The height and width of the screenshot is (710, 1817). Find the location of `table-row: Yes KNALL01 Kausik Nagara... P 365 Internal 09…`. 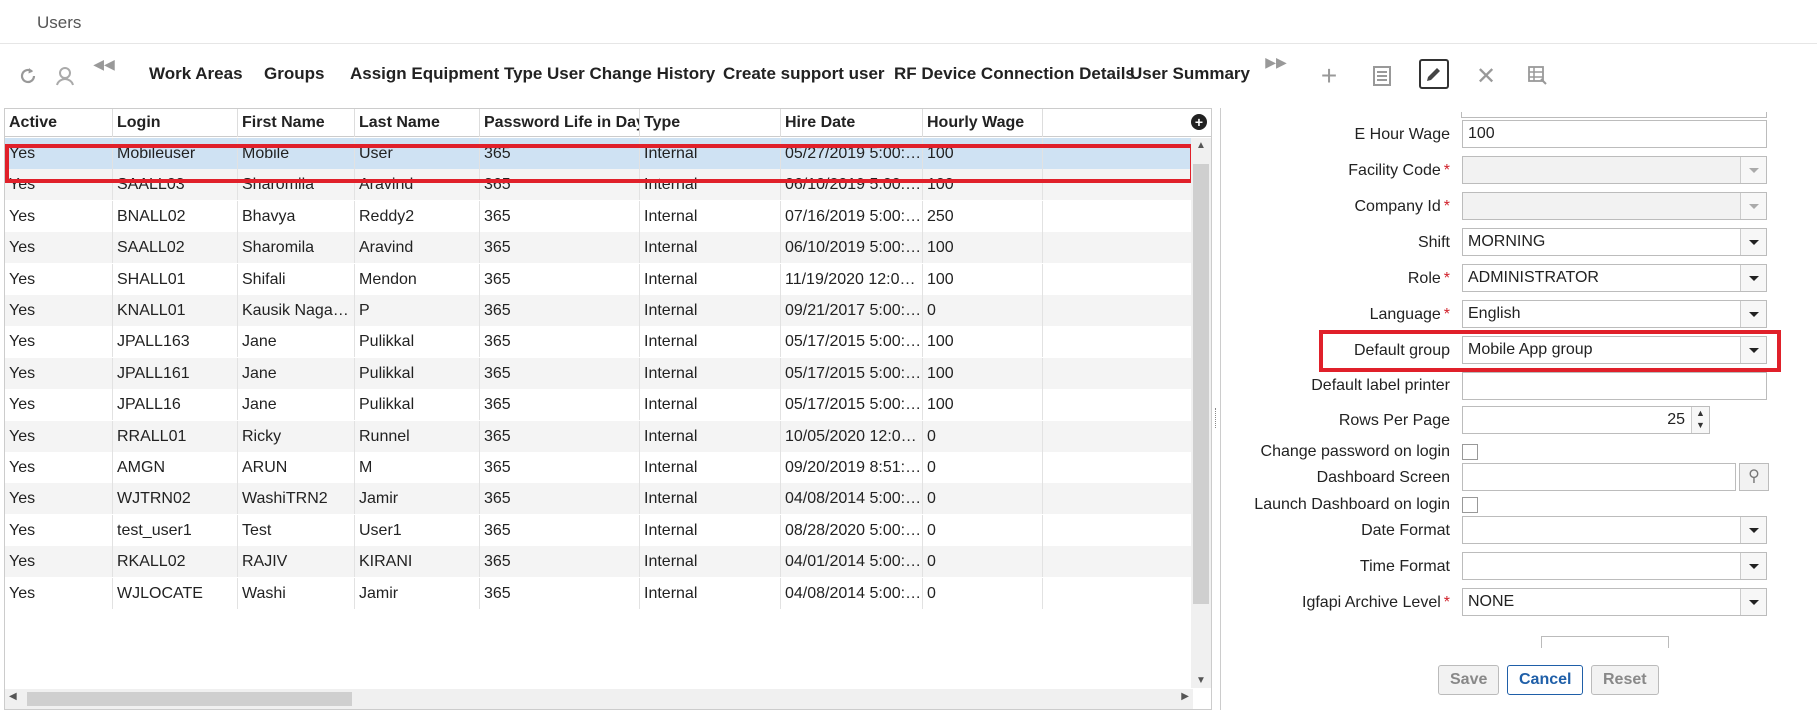

table-row: Yes KNALL01 Kausik Nagara... P 365 Internal 09… is located at coordinates (599, 310).